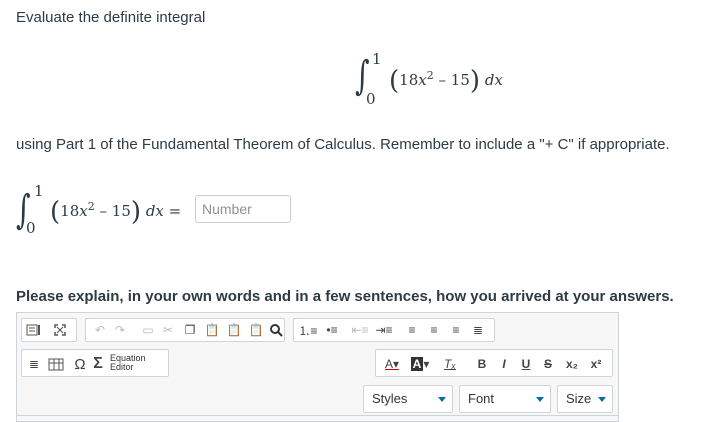 The height and width of the screenshot is (422, 707). I want to click on source-icon, so click(34, 330).